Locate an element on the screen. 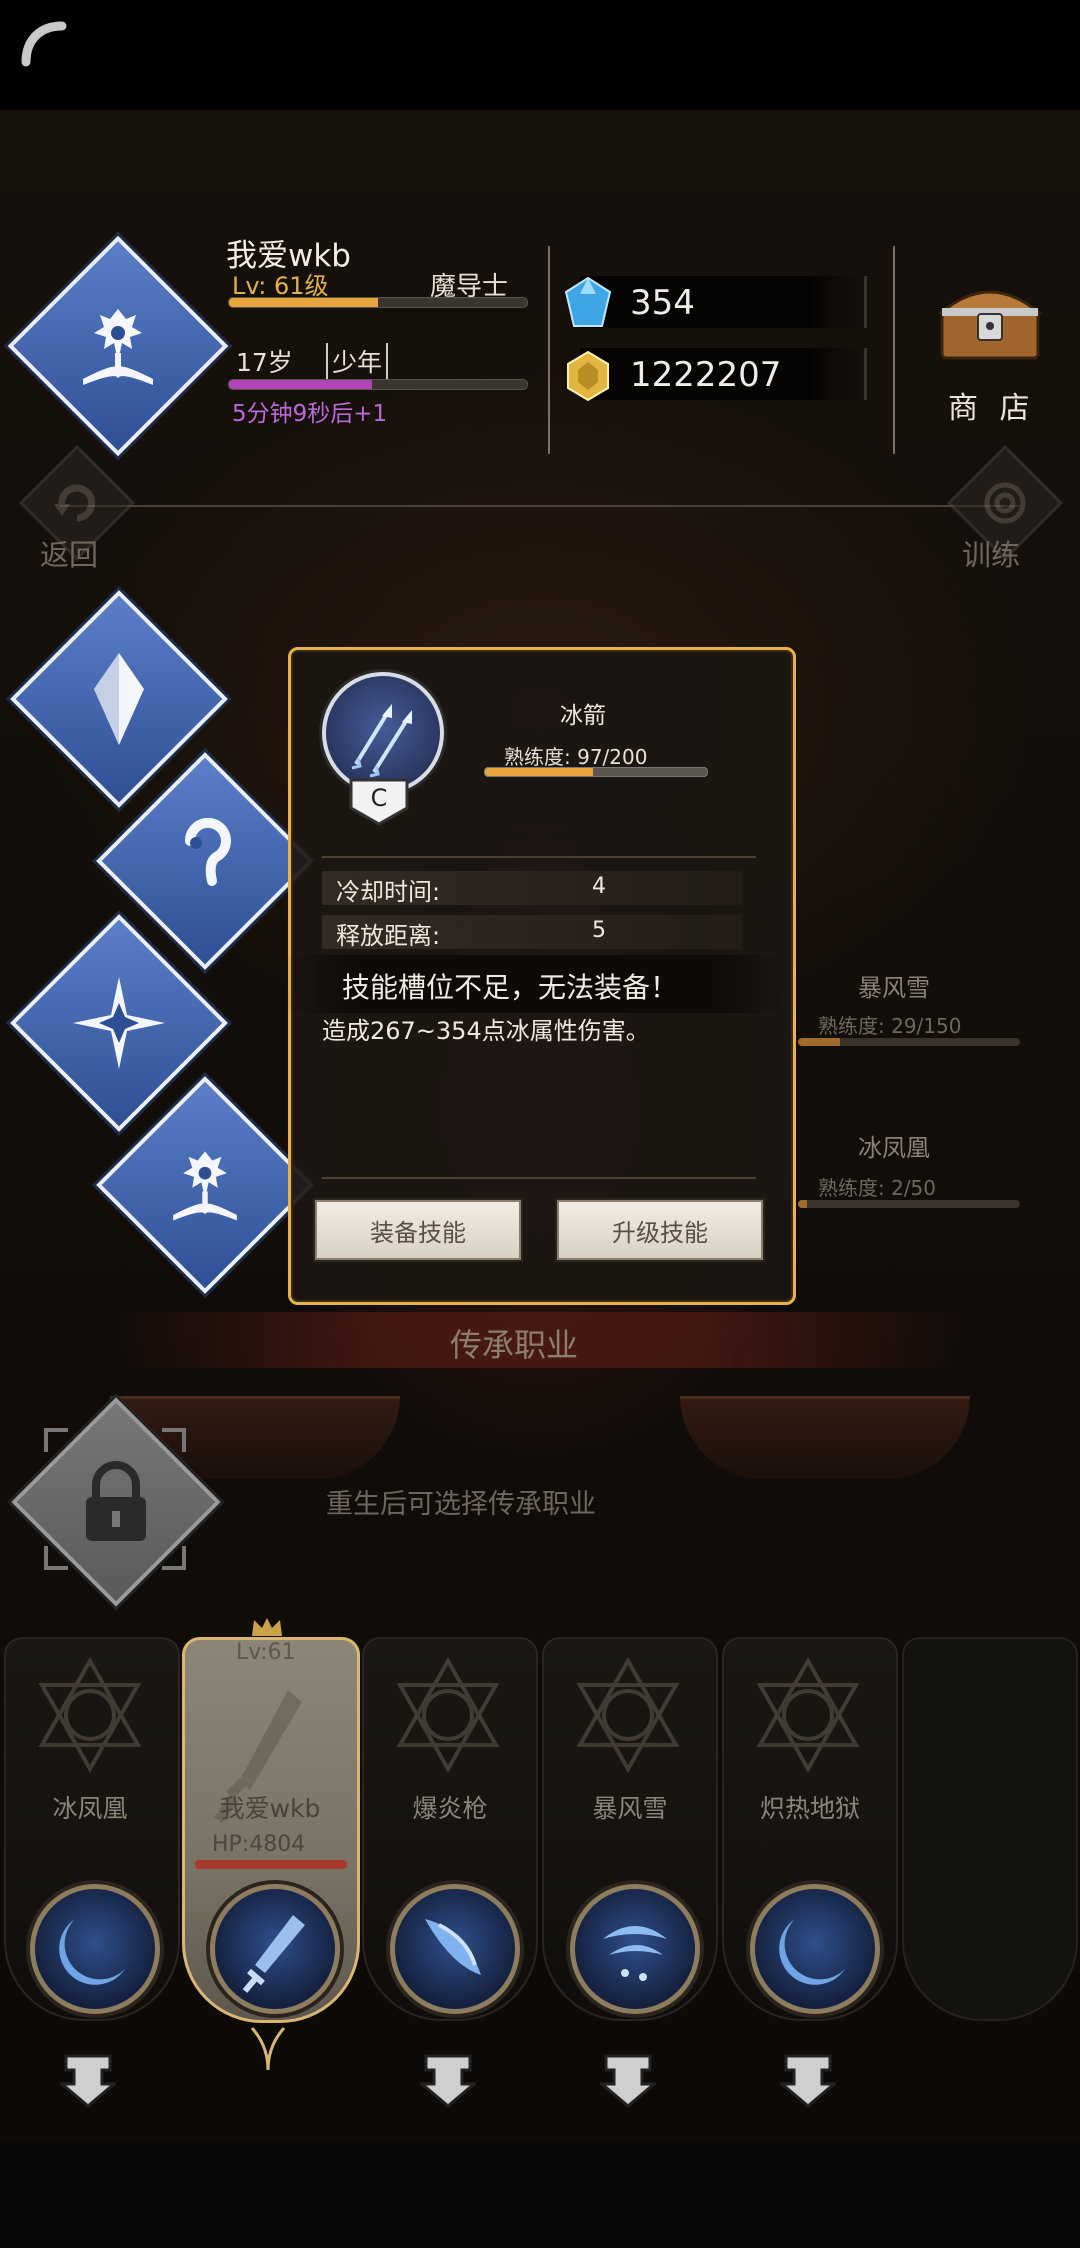 This screenshot has height=2248, width=1080. card-name: 炽热地狱 is located at coordinates (809, 1808).